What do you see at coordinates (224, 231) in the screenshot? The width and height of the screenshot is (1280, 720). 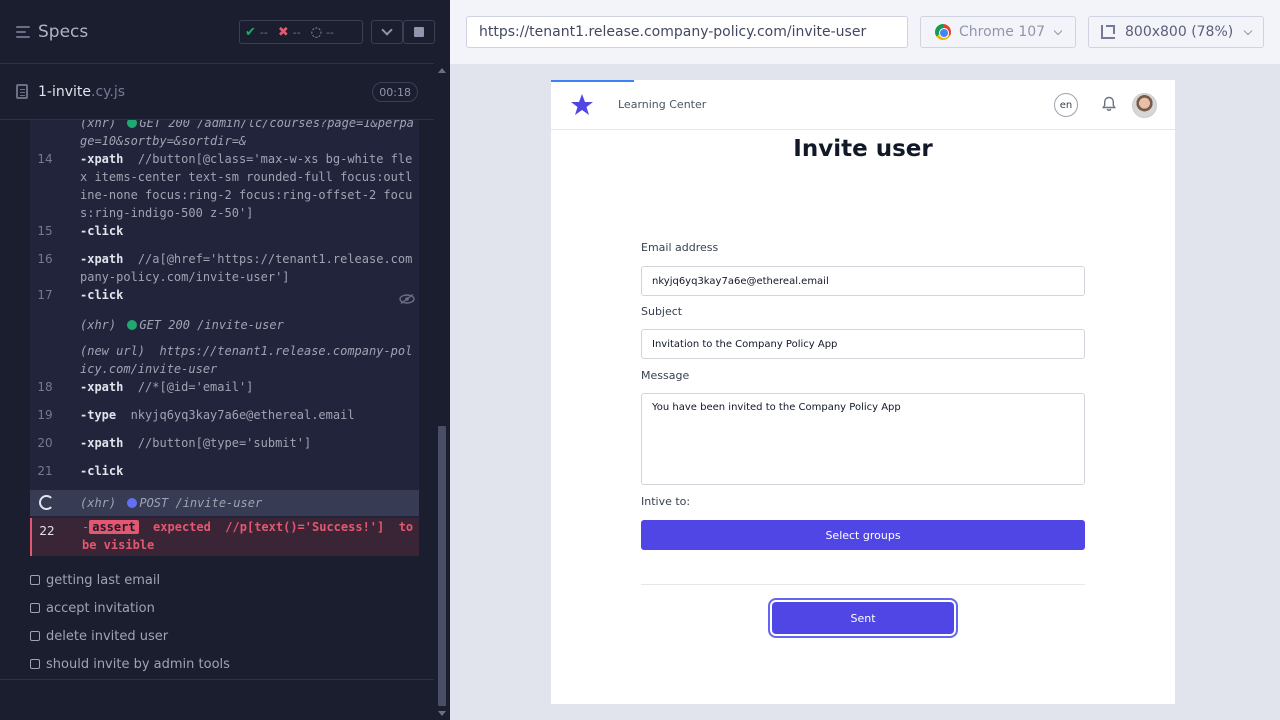 I see `command-row: 15 -click` at bounding box center [224, 231].